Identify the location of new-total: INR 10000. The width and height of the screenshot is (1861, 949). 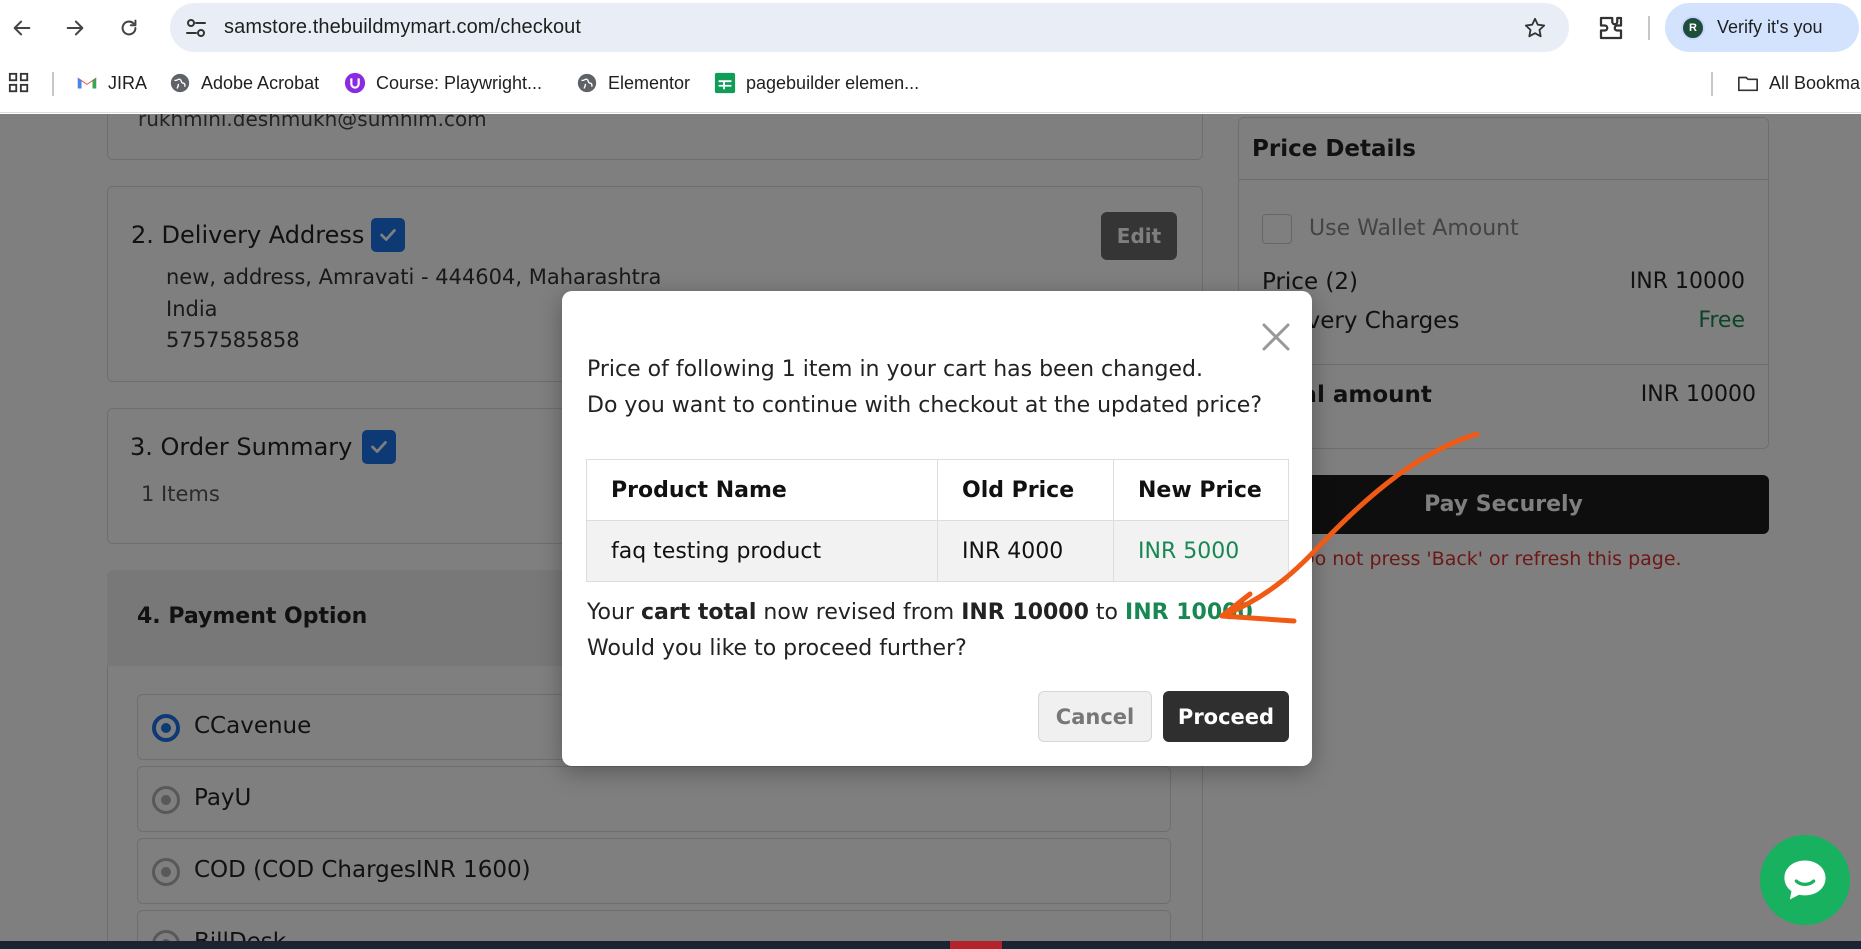
(1189, 612).